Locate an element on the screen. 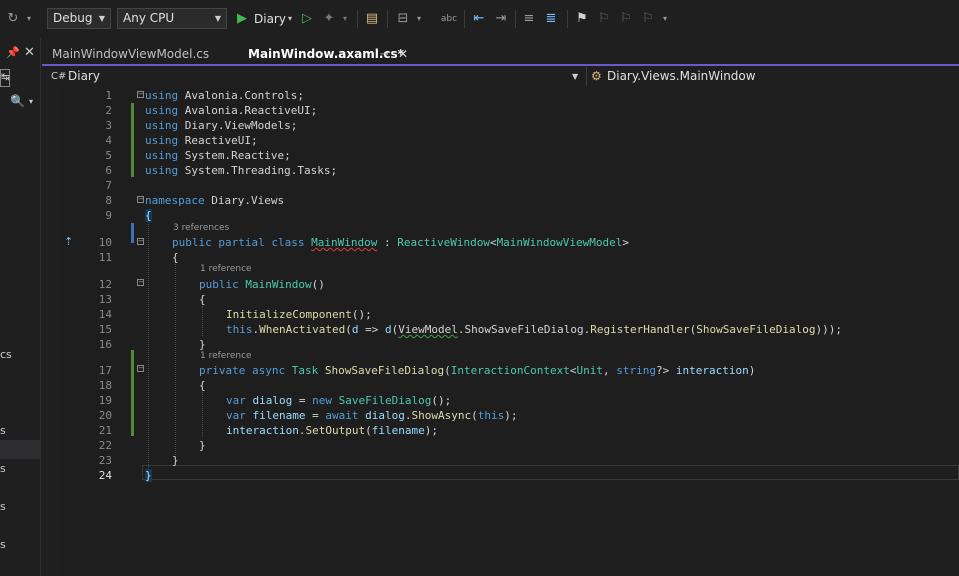 The width and height of the screenshot is (959, 576). code-line: using Avalonia.Controls; is located at coordinates (224, 95).